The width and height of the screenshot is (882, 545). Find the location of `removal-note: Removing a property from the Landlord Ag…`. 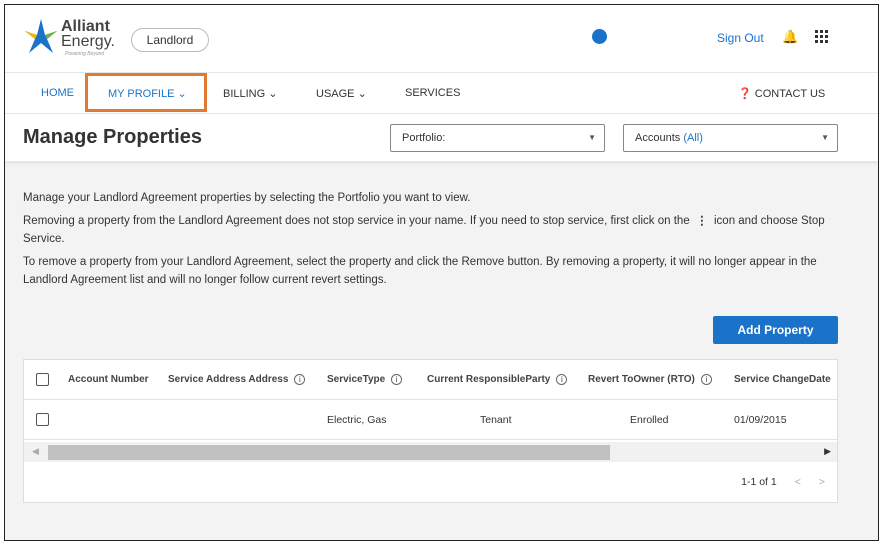

removal-note: Removing a property from the Landlord Ag… is located at coordinates (424, 230).